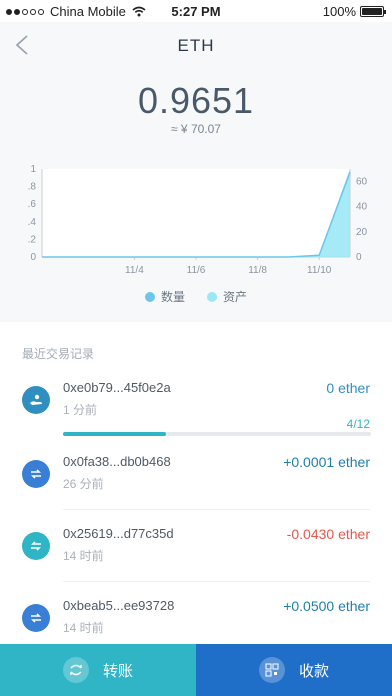  I want to click on x-tick-label: 11/10, so click(319, 270).